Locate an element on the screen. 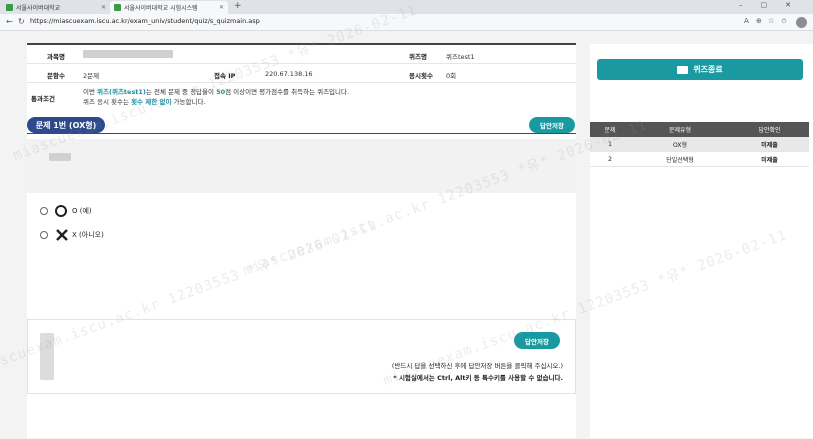 The height and width of the screenshot is (439, 813). save-notice: (반드시 답을 선택하신 후에 답안저장 버튼을 클릭해 주십시오.) is located at coordinates (477, 366).